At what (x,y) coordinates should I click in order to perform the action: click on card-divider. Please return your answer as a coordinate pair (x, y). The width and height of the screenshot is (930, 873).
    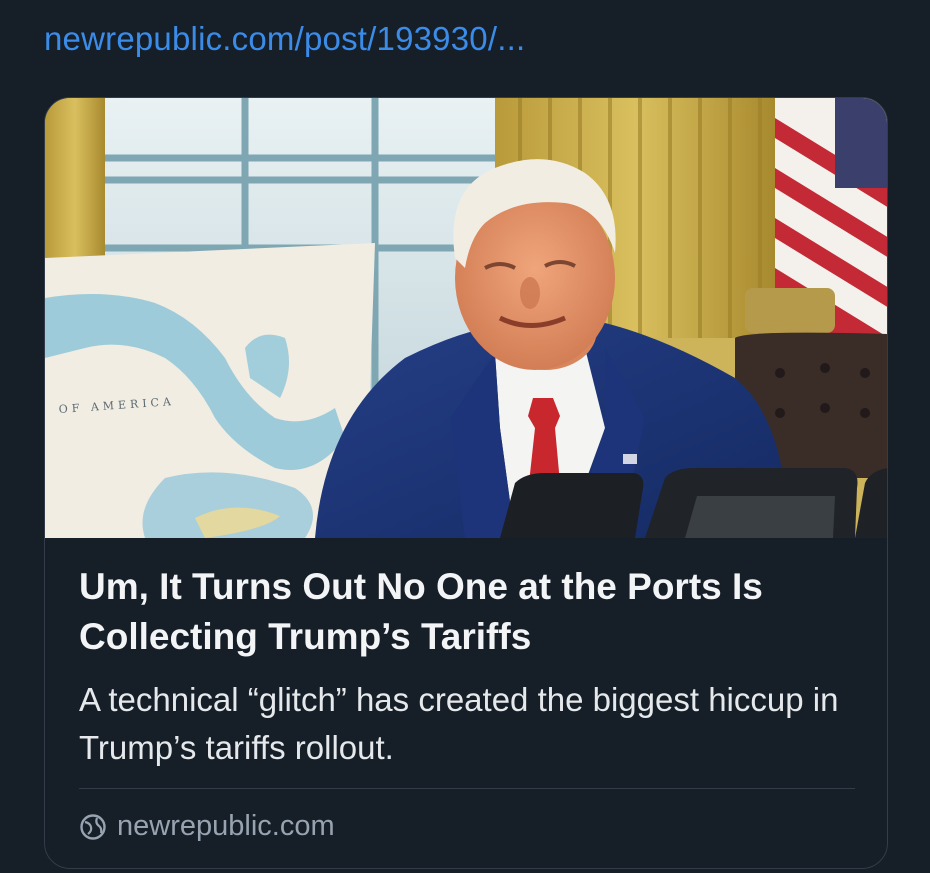
    Looking at the image, I should click on (467, 788).